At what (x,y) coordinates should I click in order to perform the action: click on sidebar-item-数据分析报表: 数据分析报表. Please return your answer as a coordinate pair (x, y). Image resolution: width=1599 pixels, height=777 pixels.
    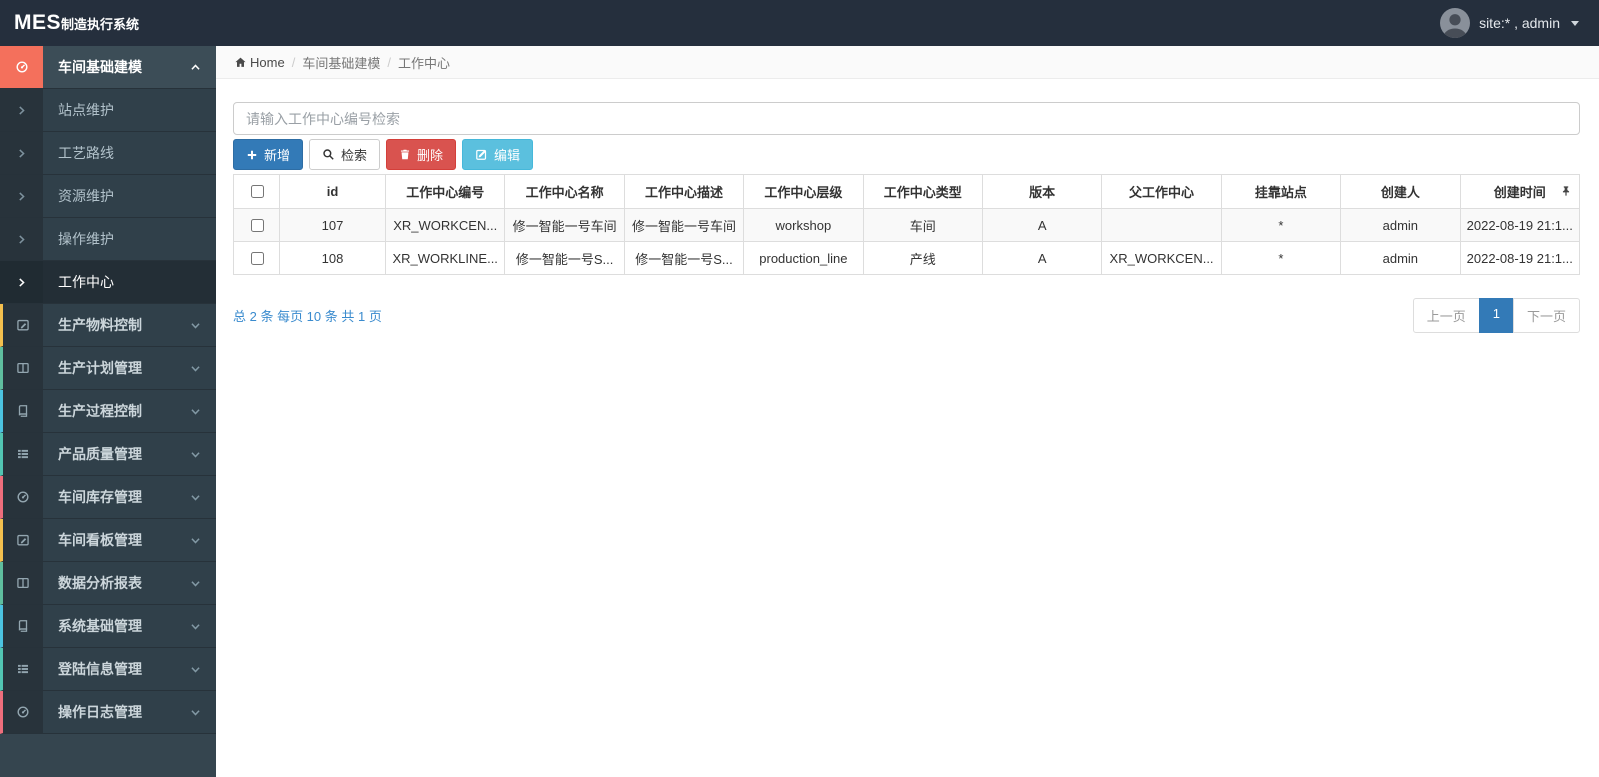
    Looking at the image, I should click on (108, 583).